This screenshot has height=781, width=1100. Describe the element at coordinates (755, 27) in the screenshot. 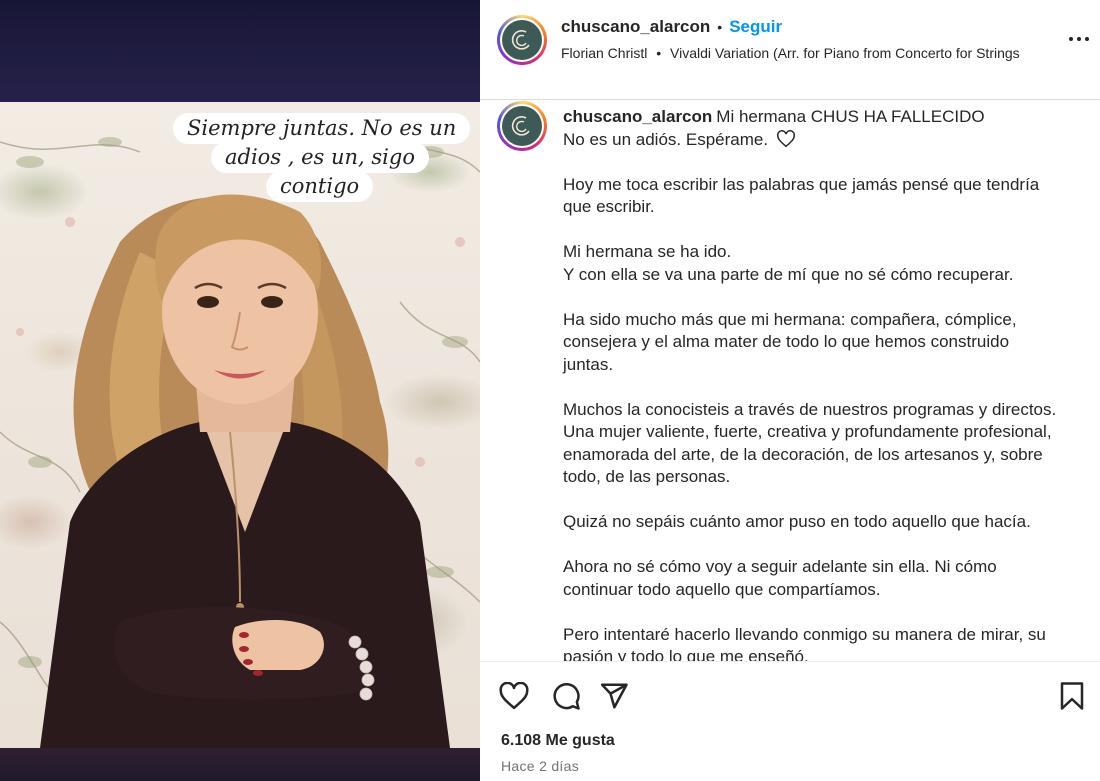

I see `follow-button: Seguir` at that location.